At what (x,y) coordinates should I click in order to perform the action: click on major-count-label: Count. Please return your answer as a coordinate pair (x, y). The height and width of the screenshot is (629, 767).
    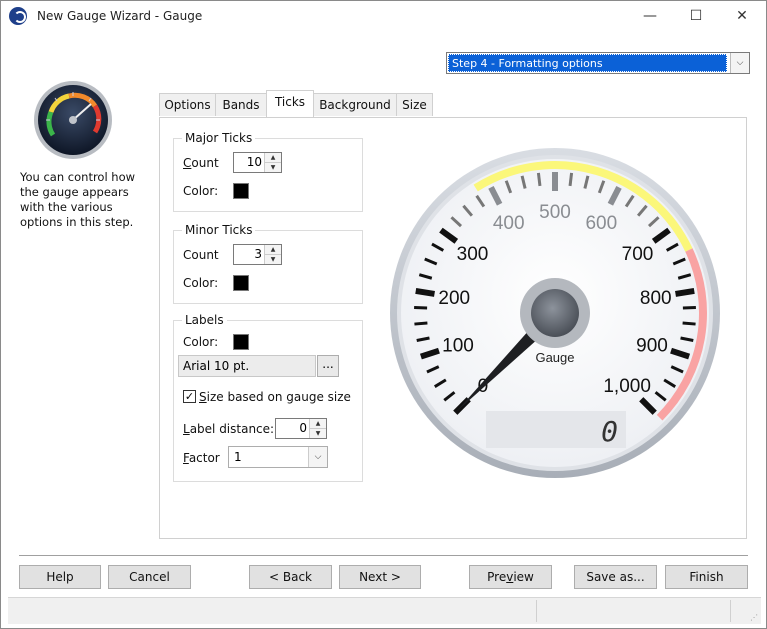
    Looking at the image, I should click on (201, 163).